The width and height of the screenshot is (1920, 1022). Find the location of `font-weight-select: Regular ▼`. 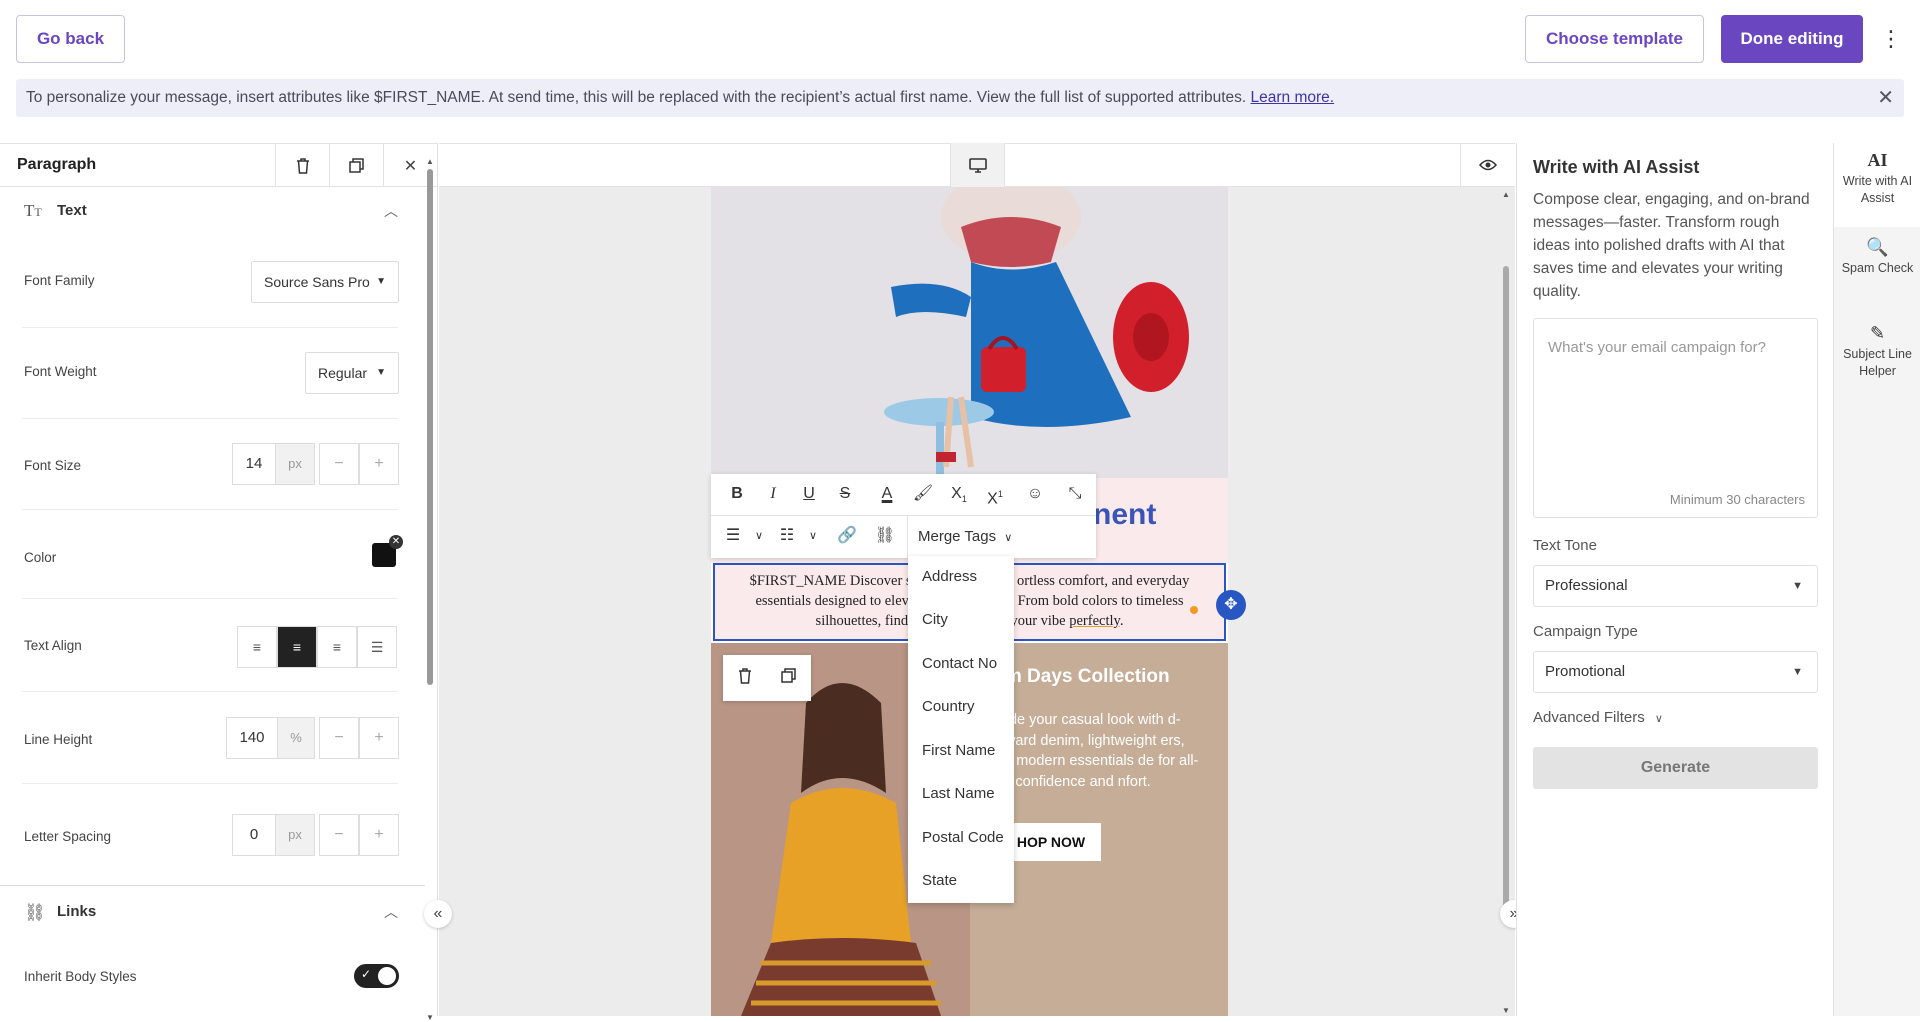

font-weight-select: Regular ▼ is located at coordinates (352, 373).